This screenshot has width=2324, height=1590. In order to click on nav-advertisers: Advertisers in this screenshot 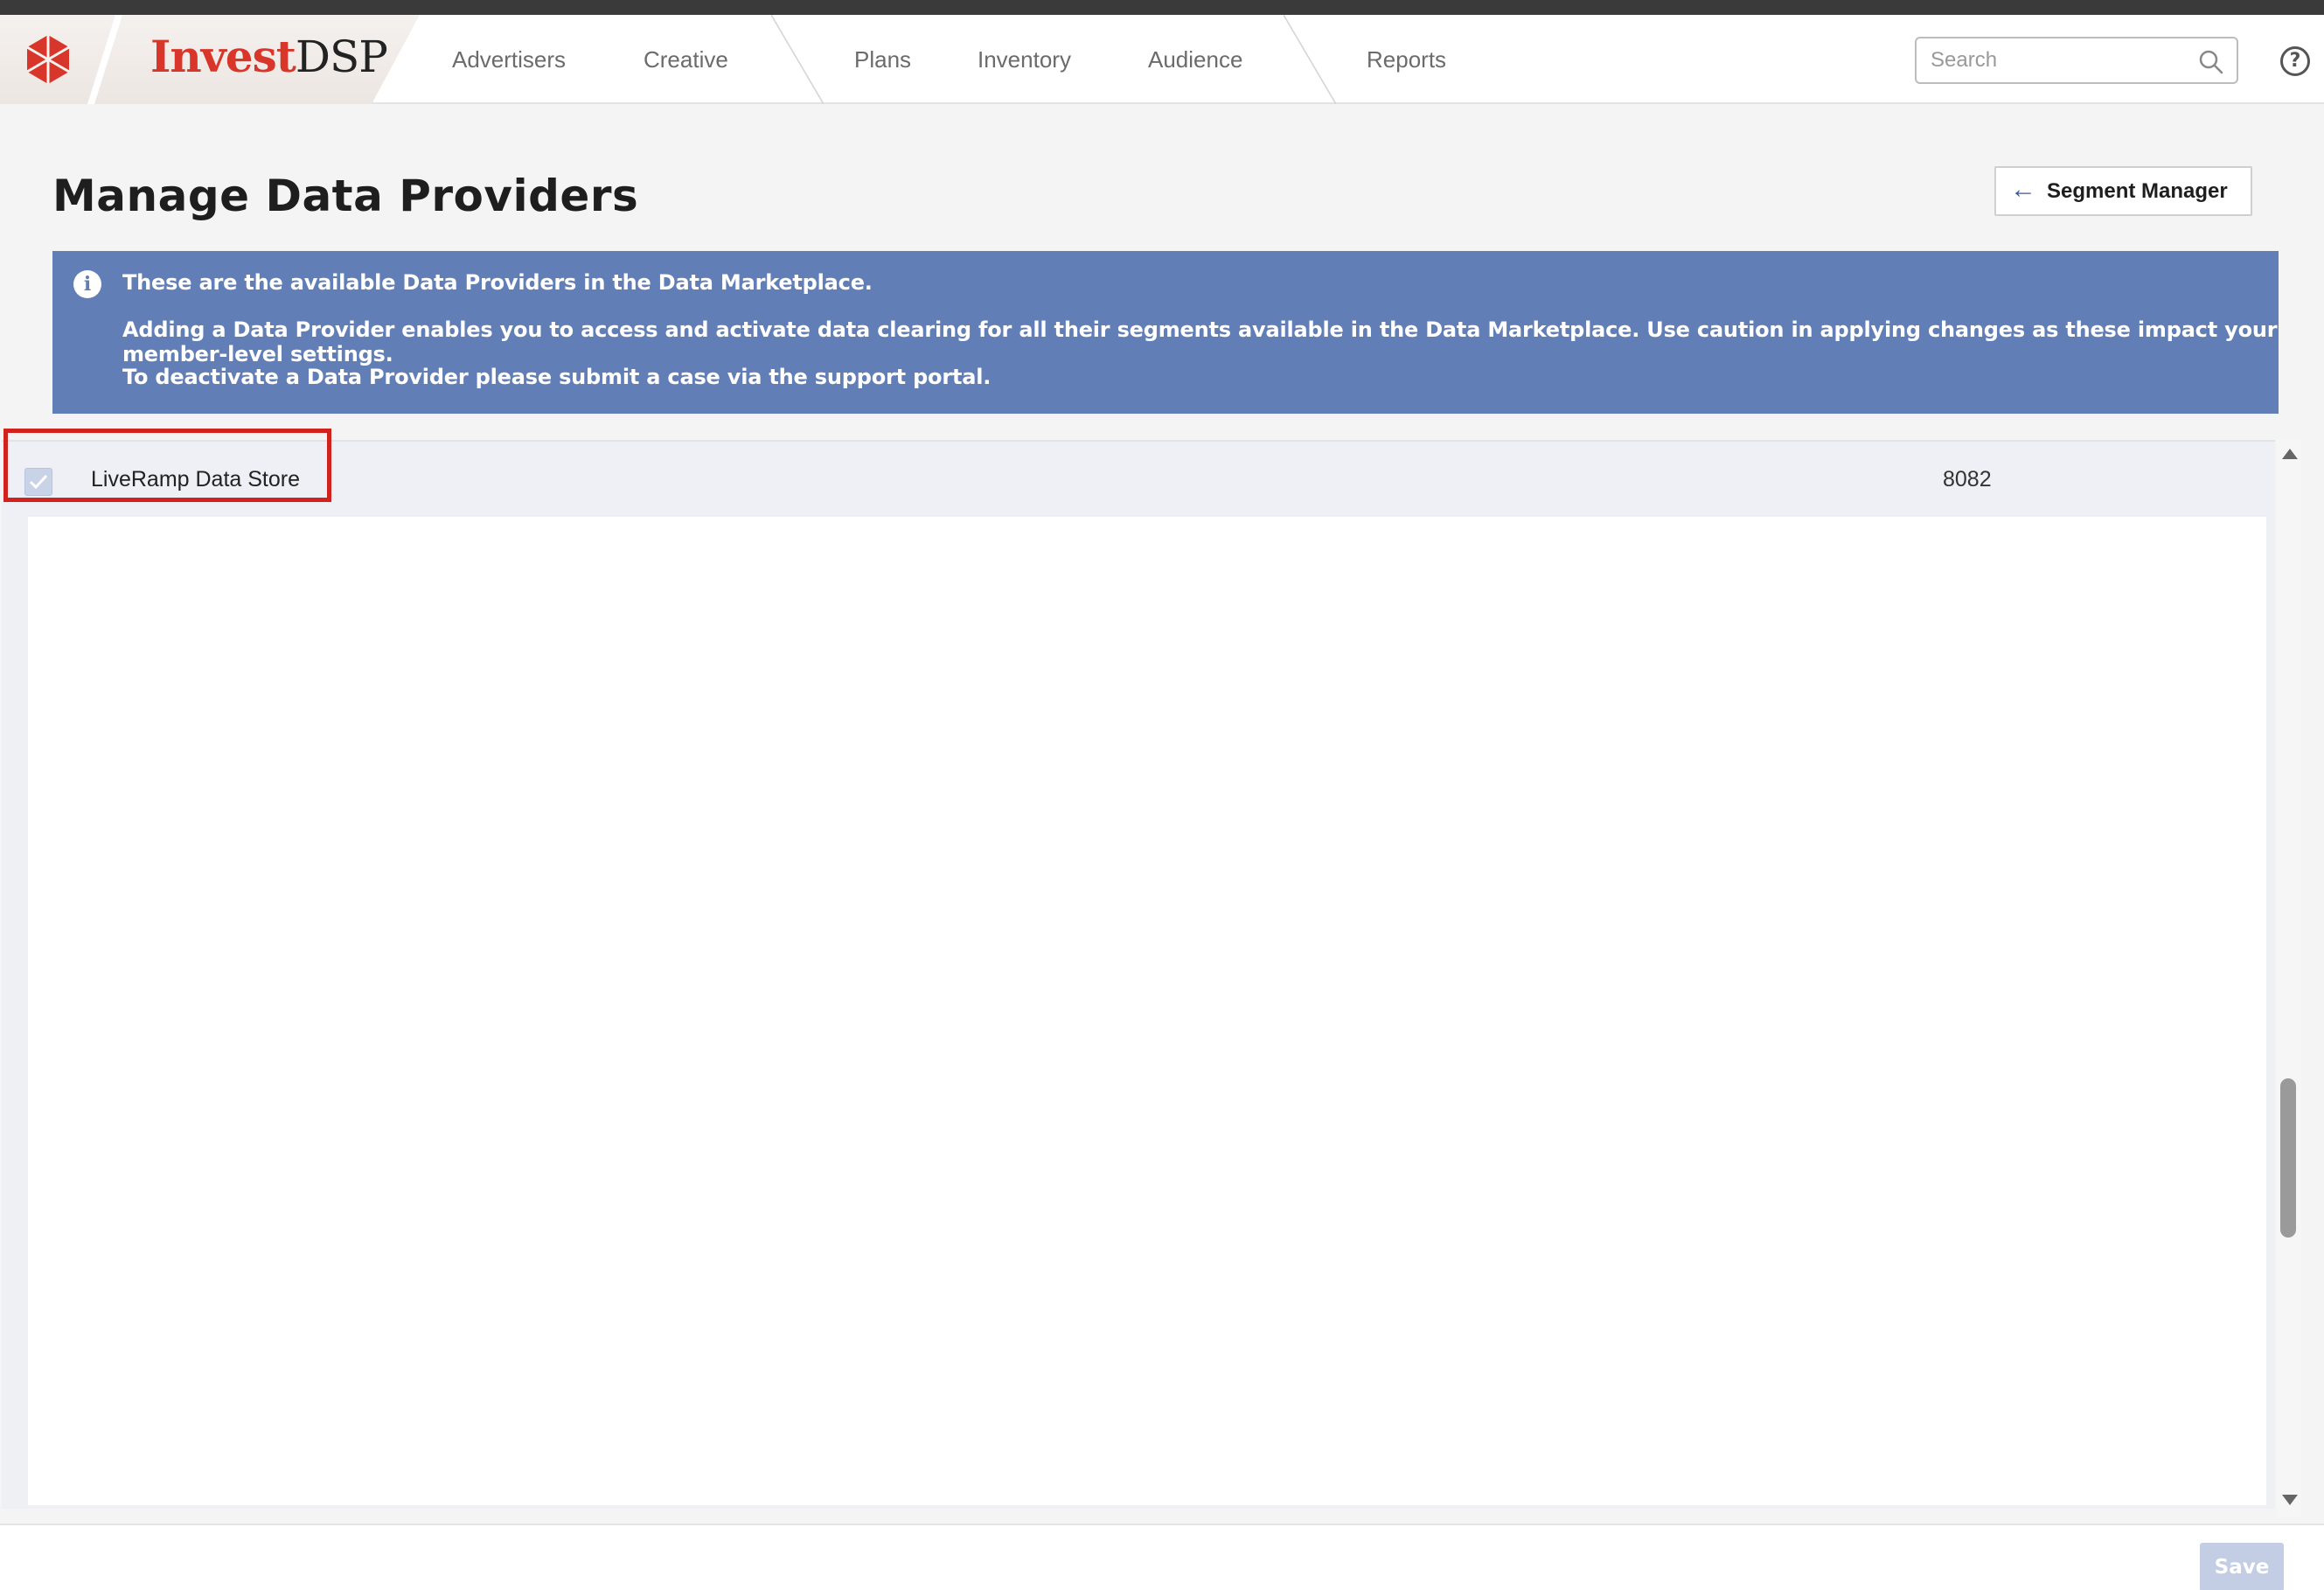, I will do `click(509, 59)`.